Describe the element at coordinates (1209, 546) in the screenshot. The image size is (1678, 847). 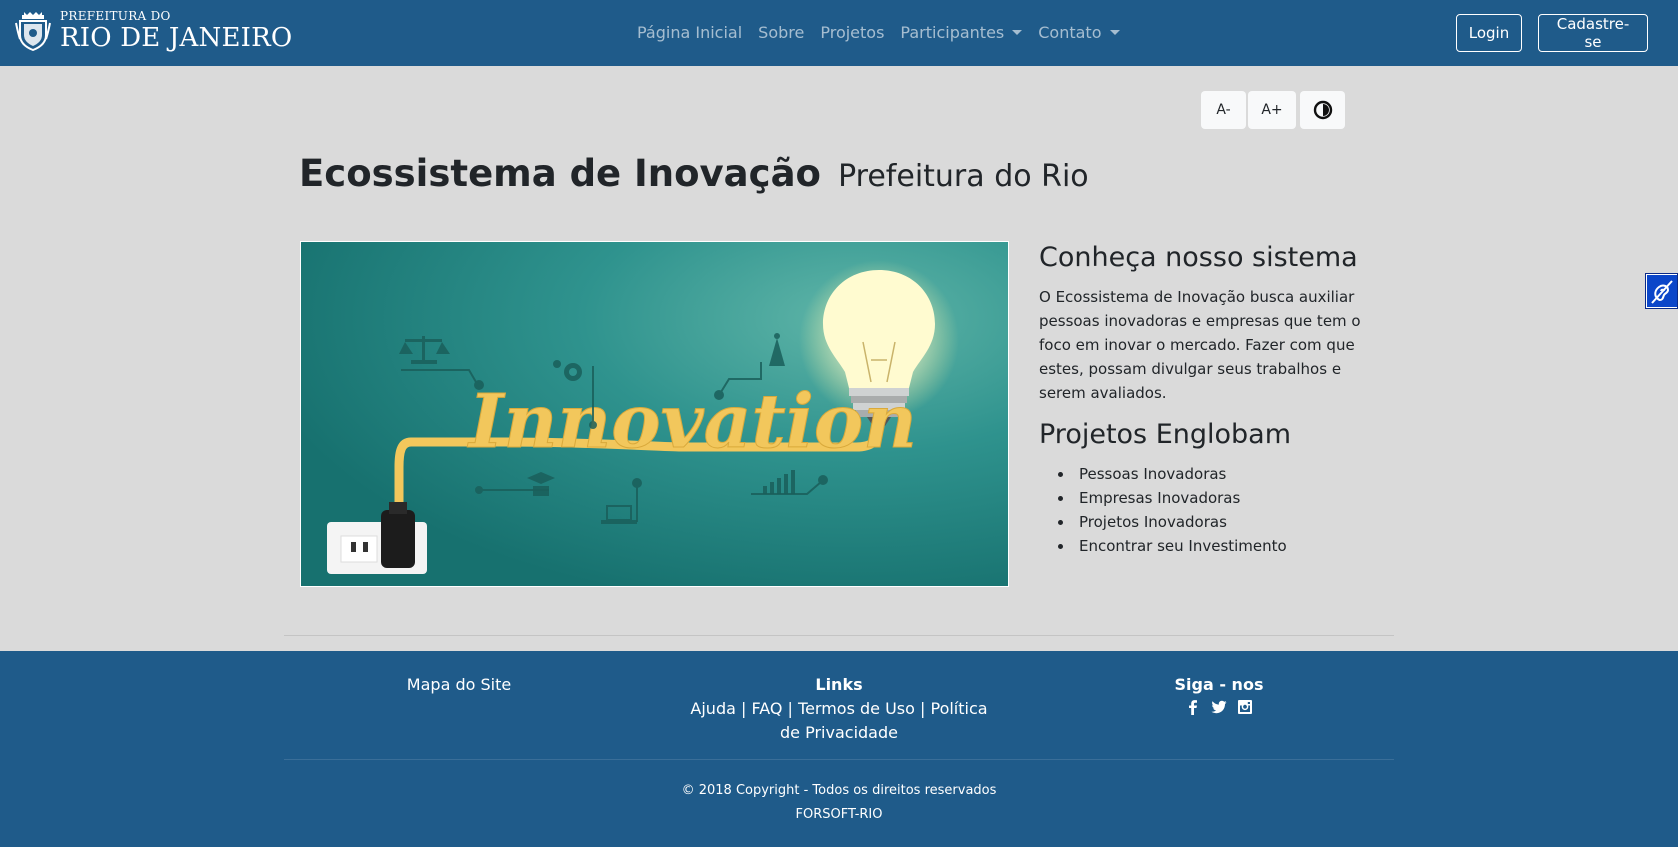
I see `list-item: Encontrar seu Investimento` at that location.